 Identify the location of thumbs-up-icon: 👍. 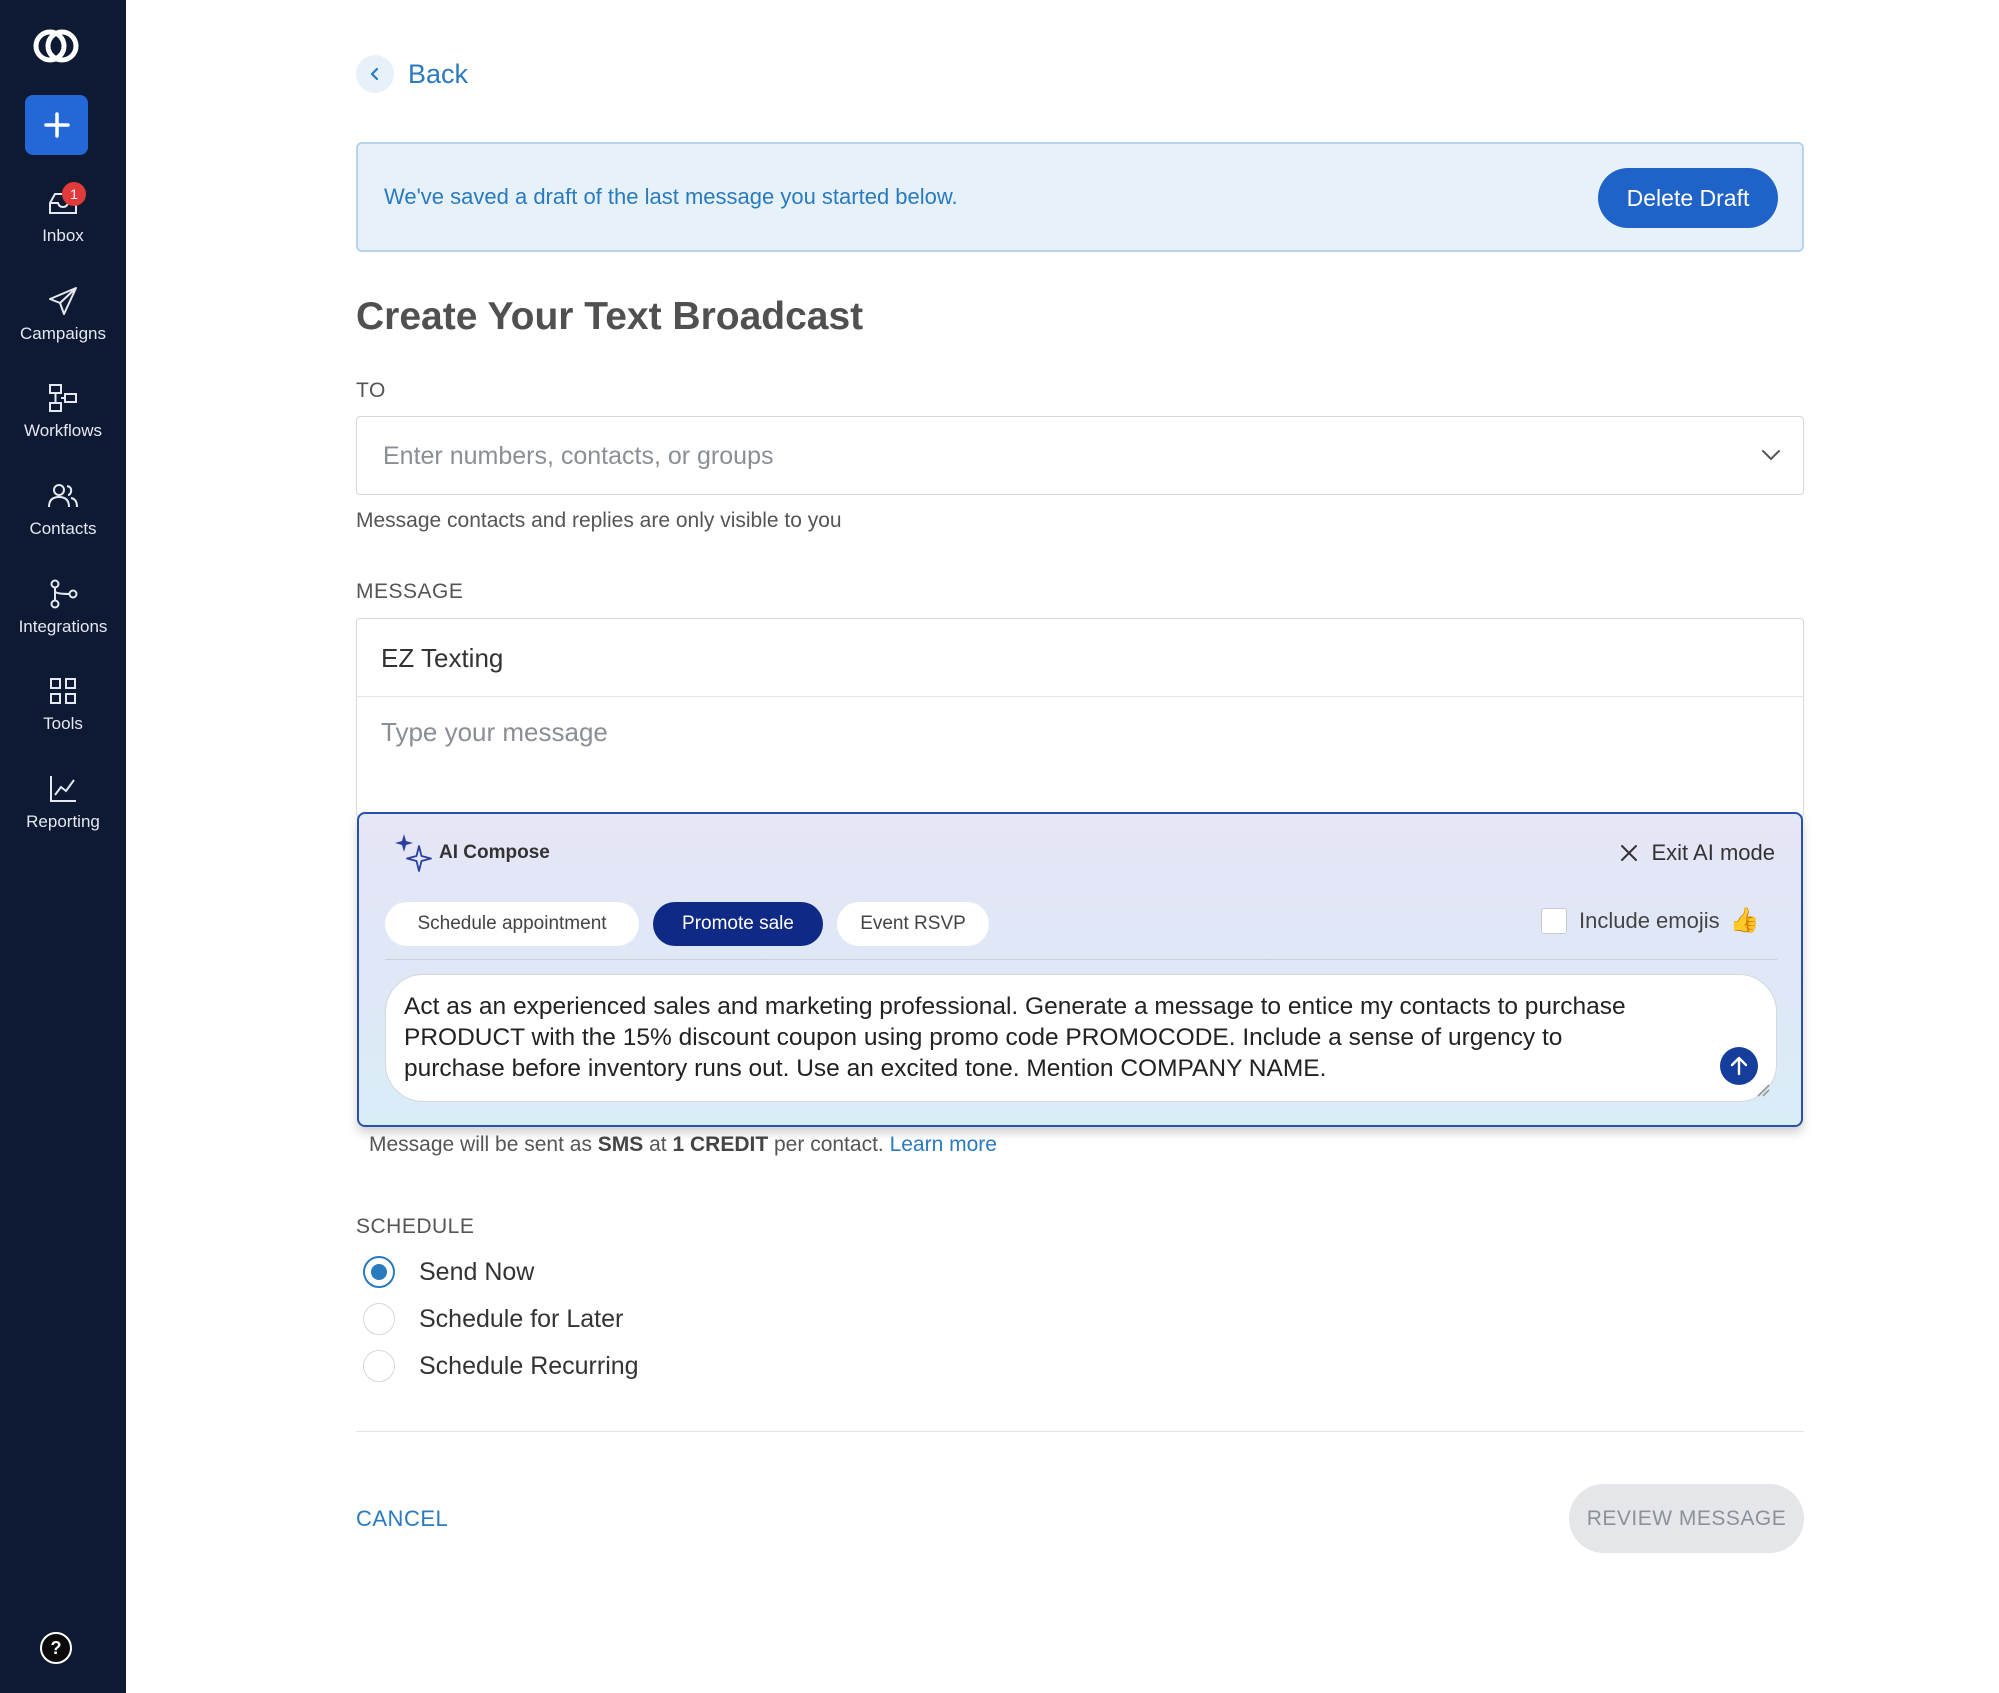
(1744, 920).